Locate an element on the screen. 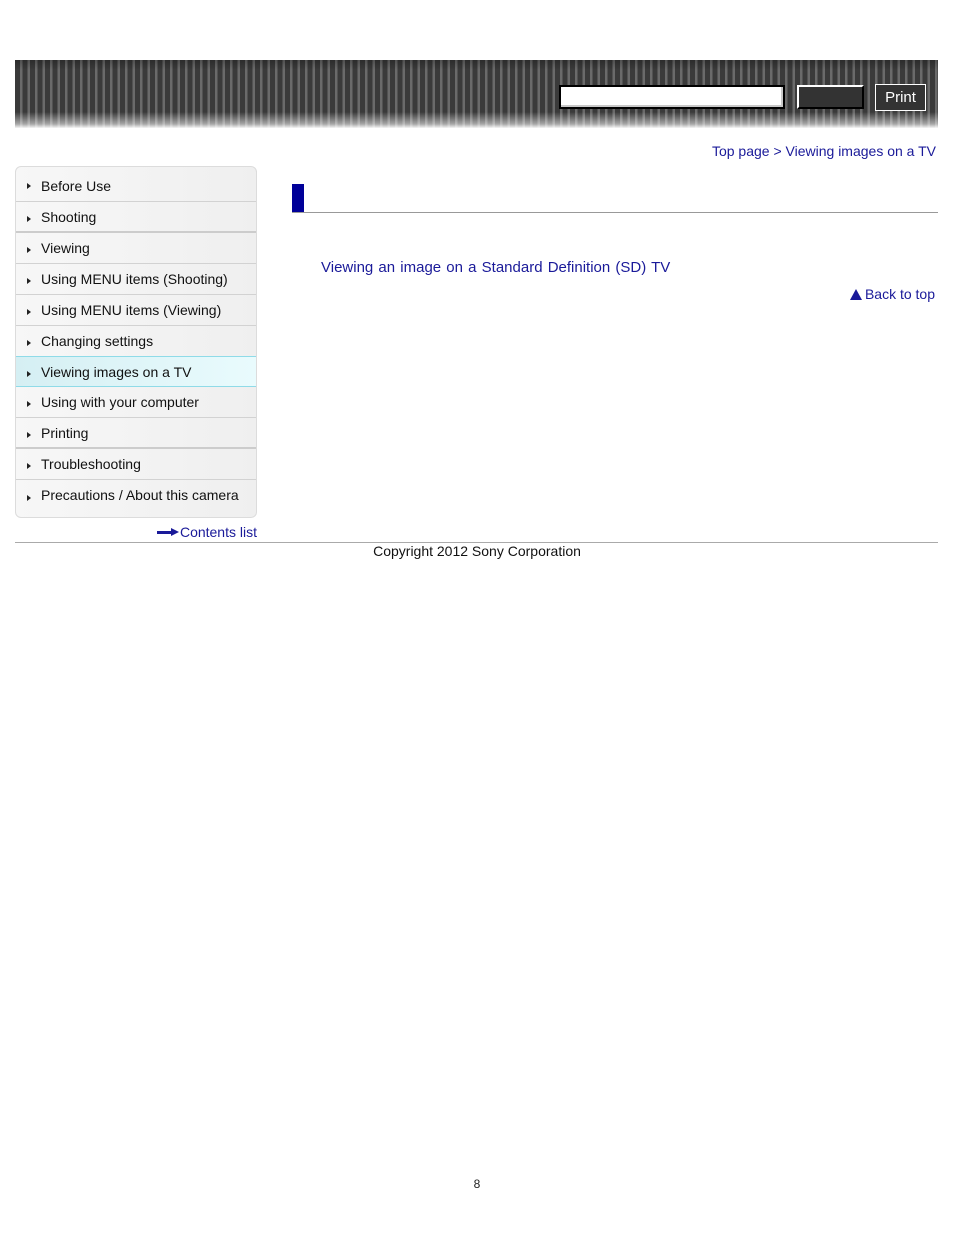 This screenshot has height=1235, width=954. page-title-accent is located at coordinates (298, 198).